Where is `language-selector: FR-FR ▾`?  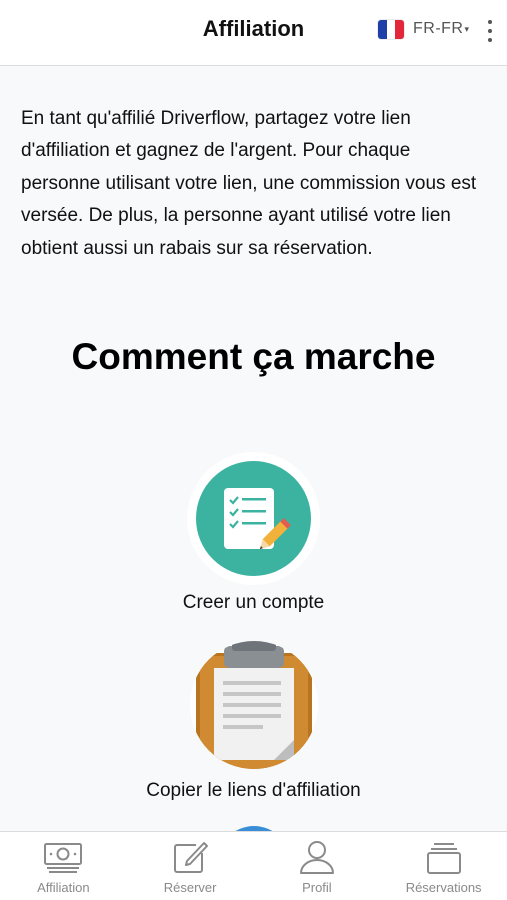
language-selector: FR-FR ▾ is located at coordinates (423, 29).